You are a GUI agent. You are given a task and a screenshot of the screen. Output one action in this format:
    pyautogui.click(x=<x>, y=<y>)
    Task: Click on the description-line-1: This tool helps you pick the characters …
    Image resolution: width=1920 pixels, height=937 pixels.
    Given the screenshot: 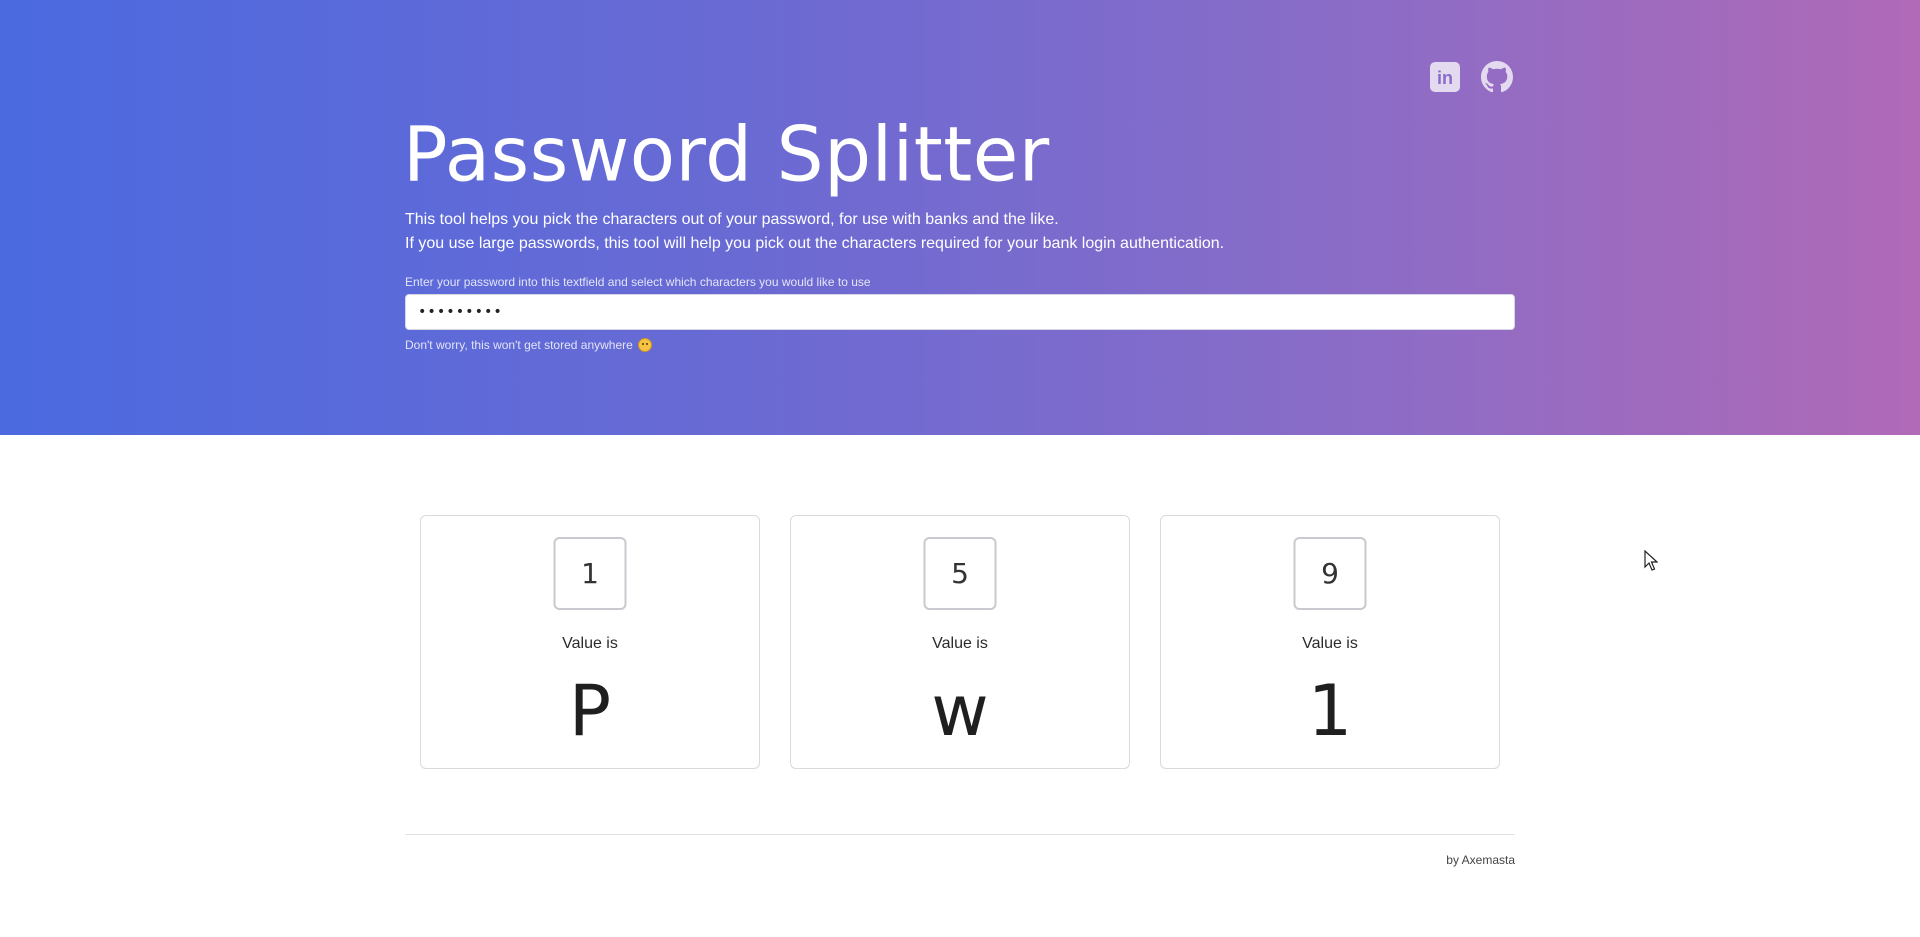 What is the action you would take?
    pyautogui.click(x=732, y=219)
    